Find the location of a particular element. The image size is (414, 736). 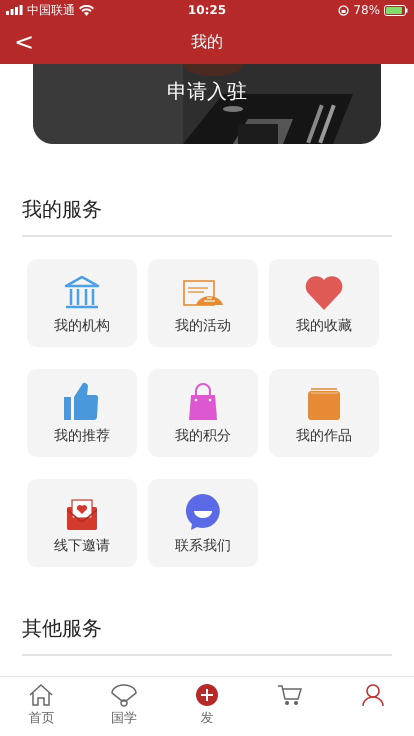

plus-icon is located at coordinates (206, 695).